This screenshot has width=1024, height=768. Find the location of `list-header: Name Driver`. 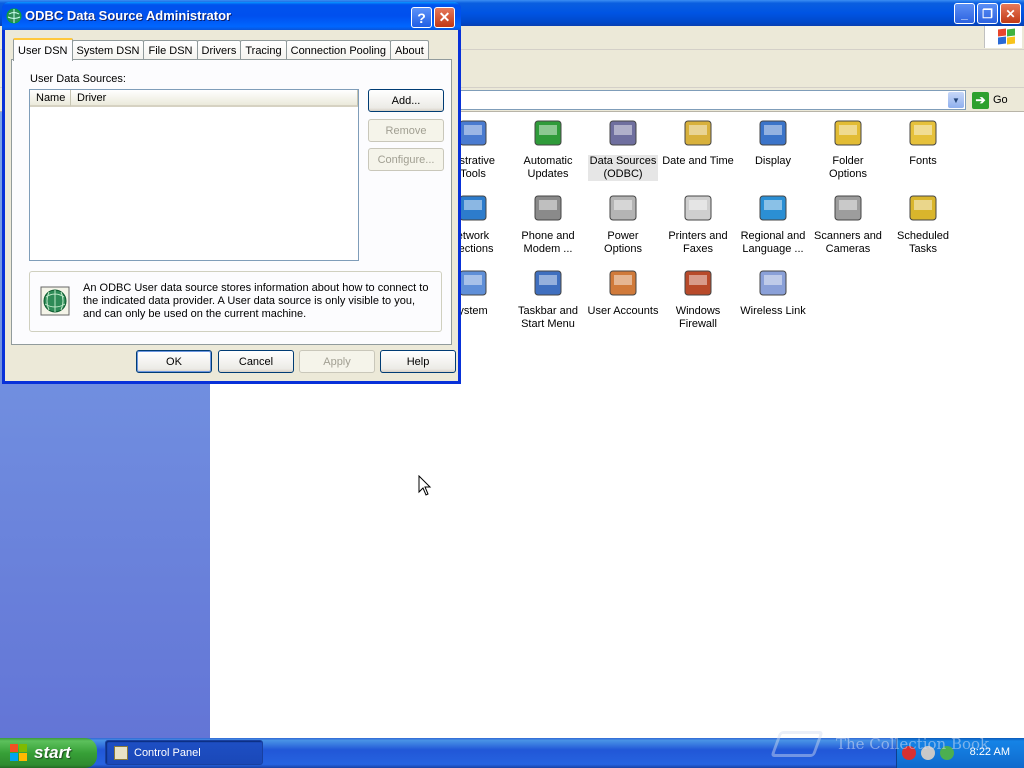

list-header: Name Driver is located at coordinates (194, 98).